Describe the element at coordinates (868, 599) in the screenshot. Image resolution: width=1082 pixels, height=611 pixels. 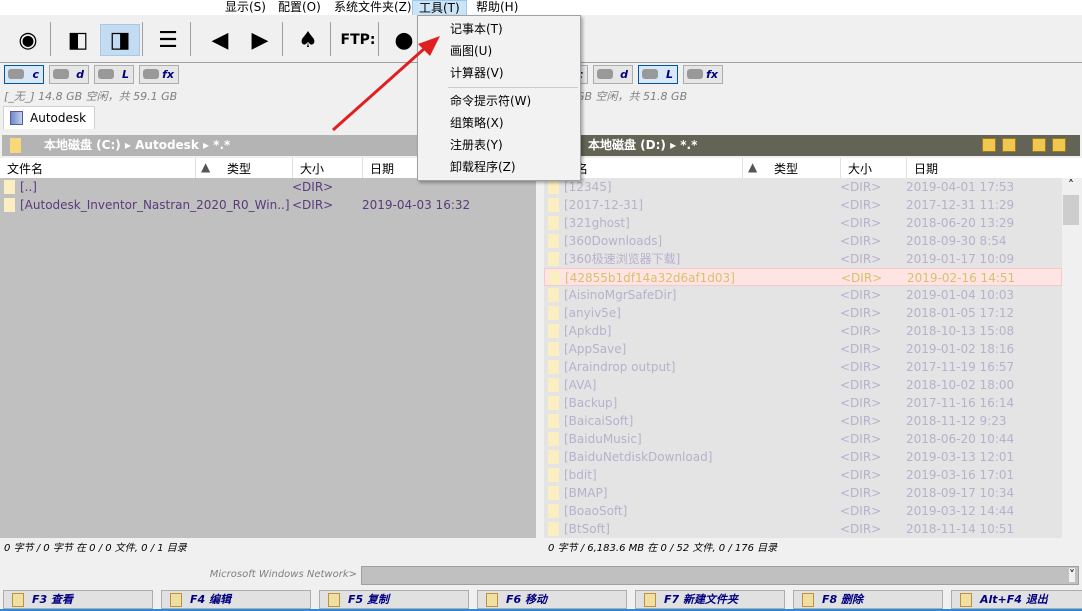
I see `fkey-button: F8 删除` at that location.